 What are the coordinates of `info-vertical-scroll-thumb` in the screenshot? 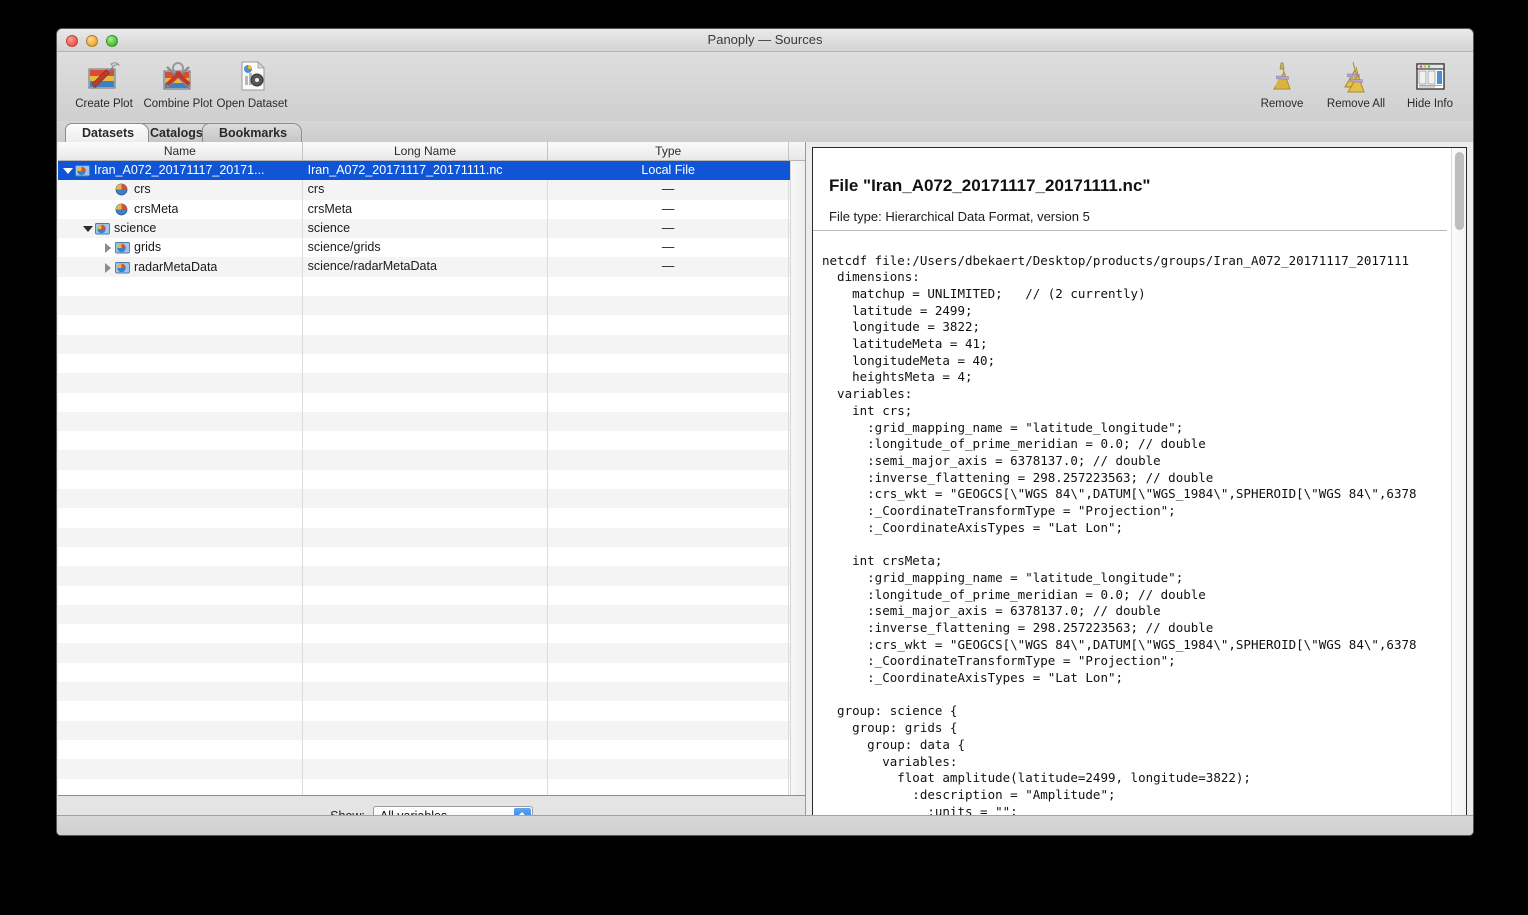 It's located at (1459, 191).